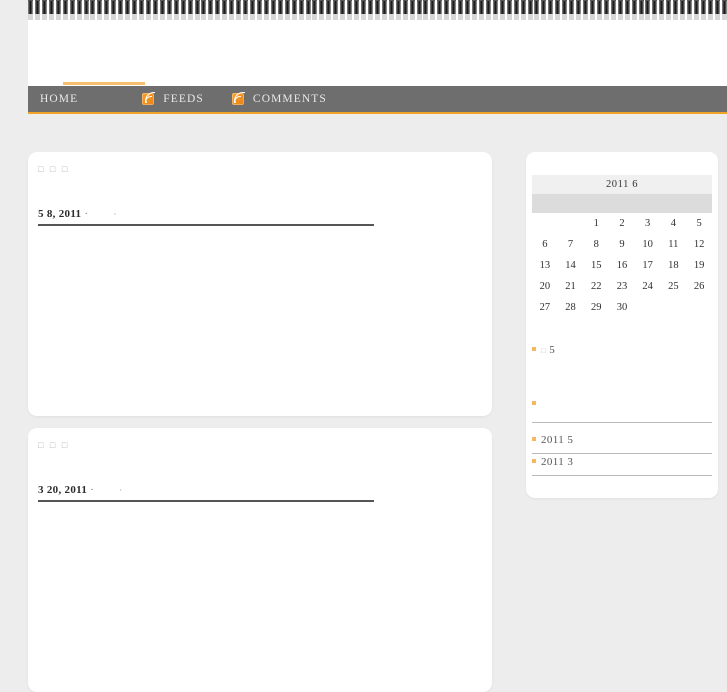 This screenshot has width=727, height=692. What do you see at coordinates (648, 286) in the screenshot?
I see `calendar-day: 24` at bounding box center [648, 286].